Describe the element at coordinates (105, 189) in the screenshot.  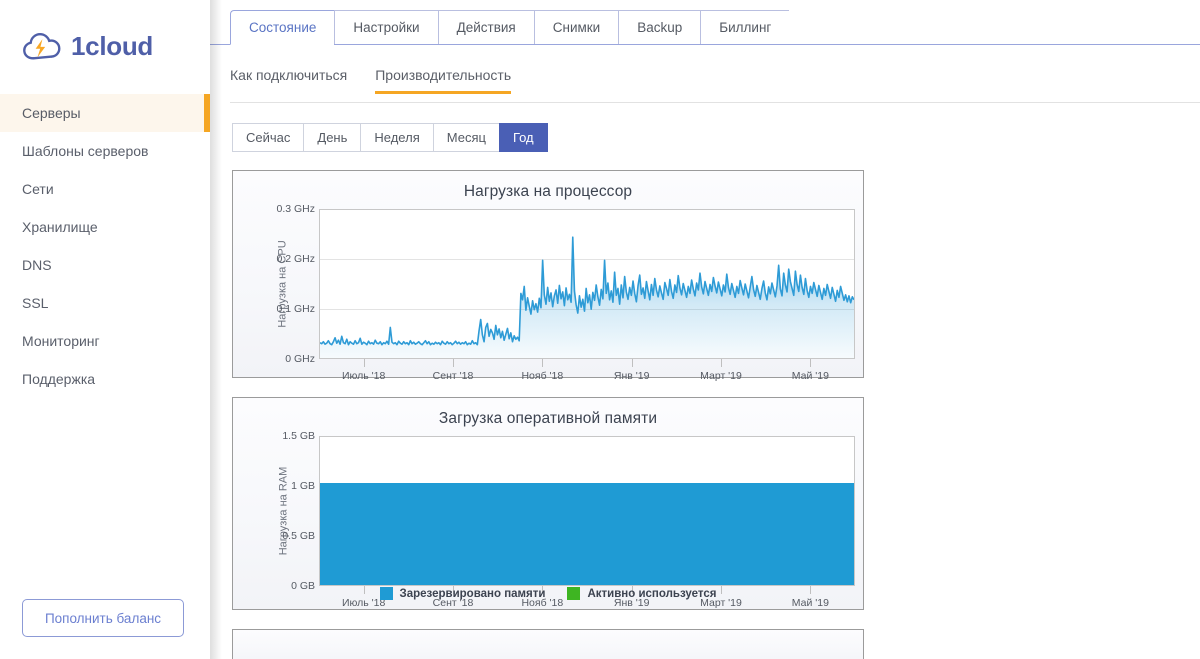
I see `sidebar-item-networks: Сети` at that location.